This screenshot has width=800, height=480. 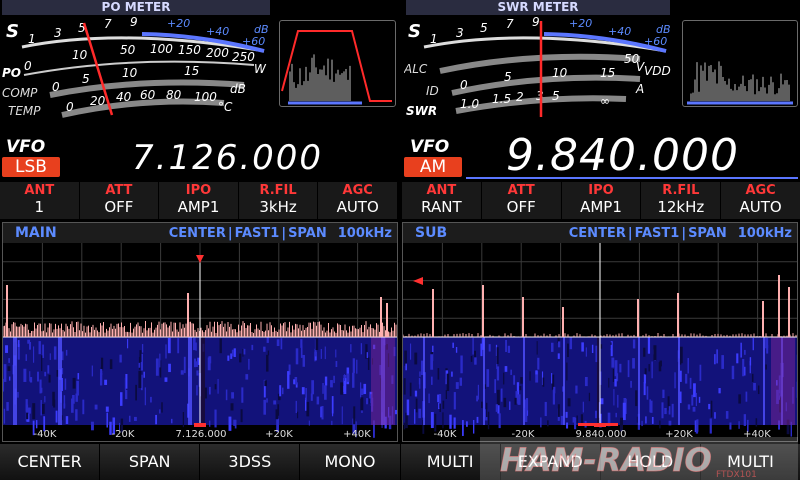 I want to click on axis-label: +20K, so click(x=679, y=434).